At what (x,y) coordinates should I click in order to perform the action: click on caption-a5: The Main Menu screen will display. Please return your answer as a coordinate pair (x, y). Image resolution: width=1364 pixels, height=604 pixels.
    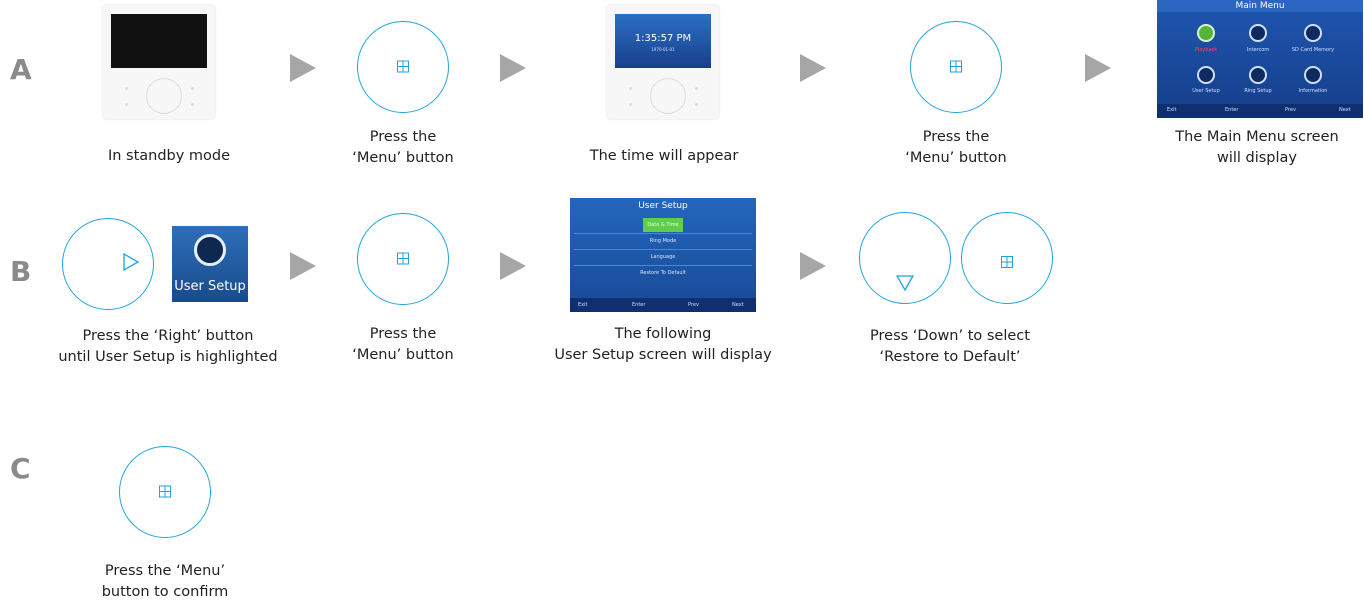
    Looking at the image, I should click on (1257, 148).